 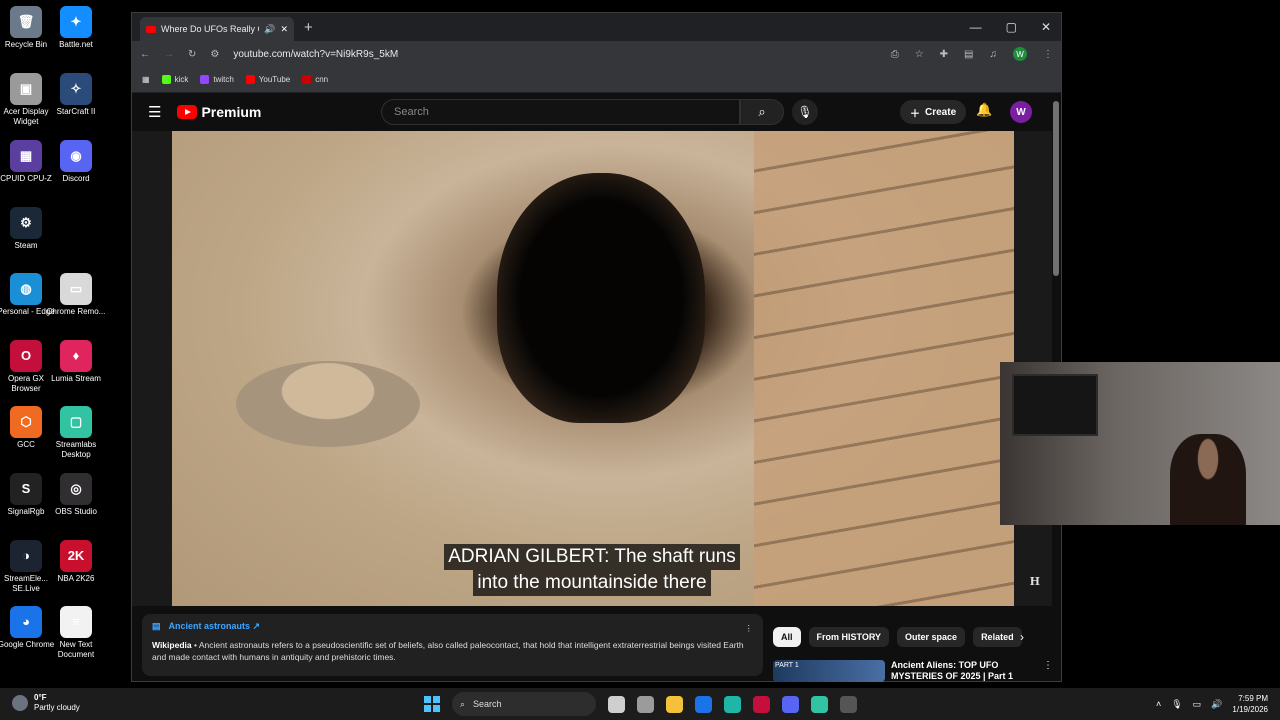 What do you see at coordinates (762, 112) in the screenshot?
I see `search-button: ⌕` at bounding box center [762, 112].